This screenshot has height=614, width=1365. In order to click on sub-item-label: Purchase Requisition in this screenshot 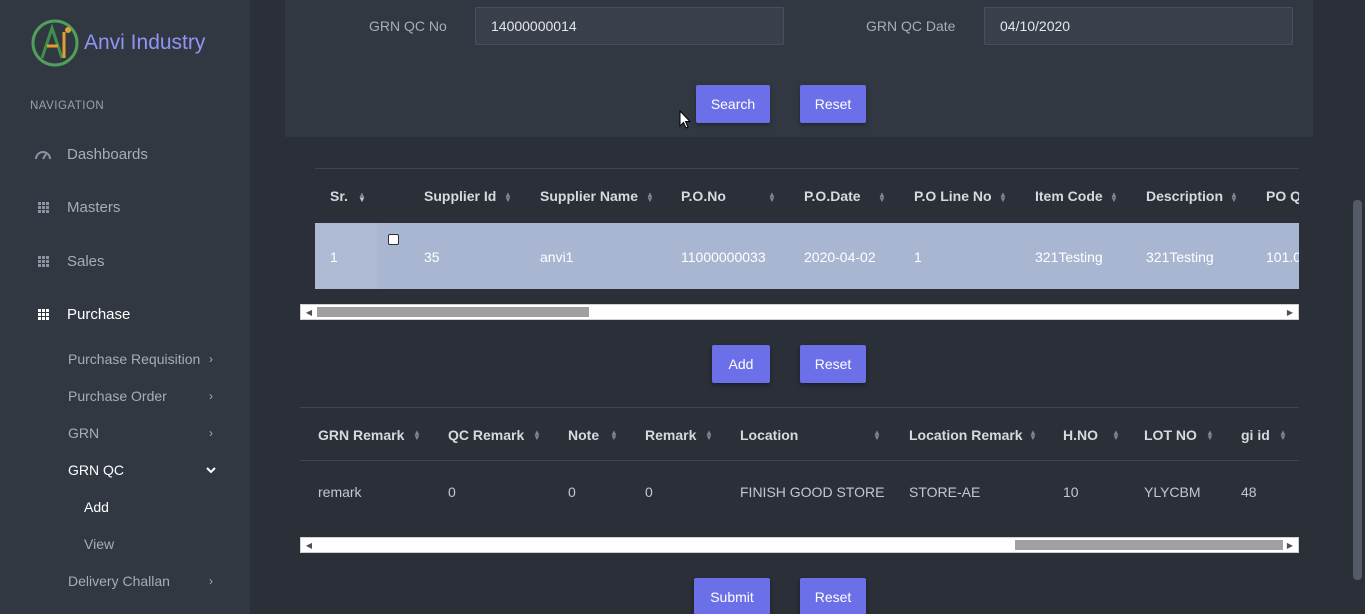, I will do `click(134, 359)`.